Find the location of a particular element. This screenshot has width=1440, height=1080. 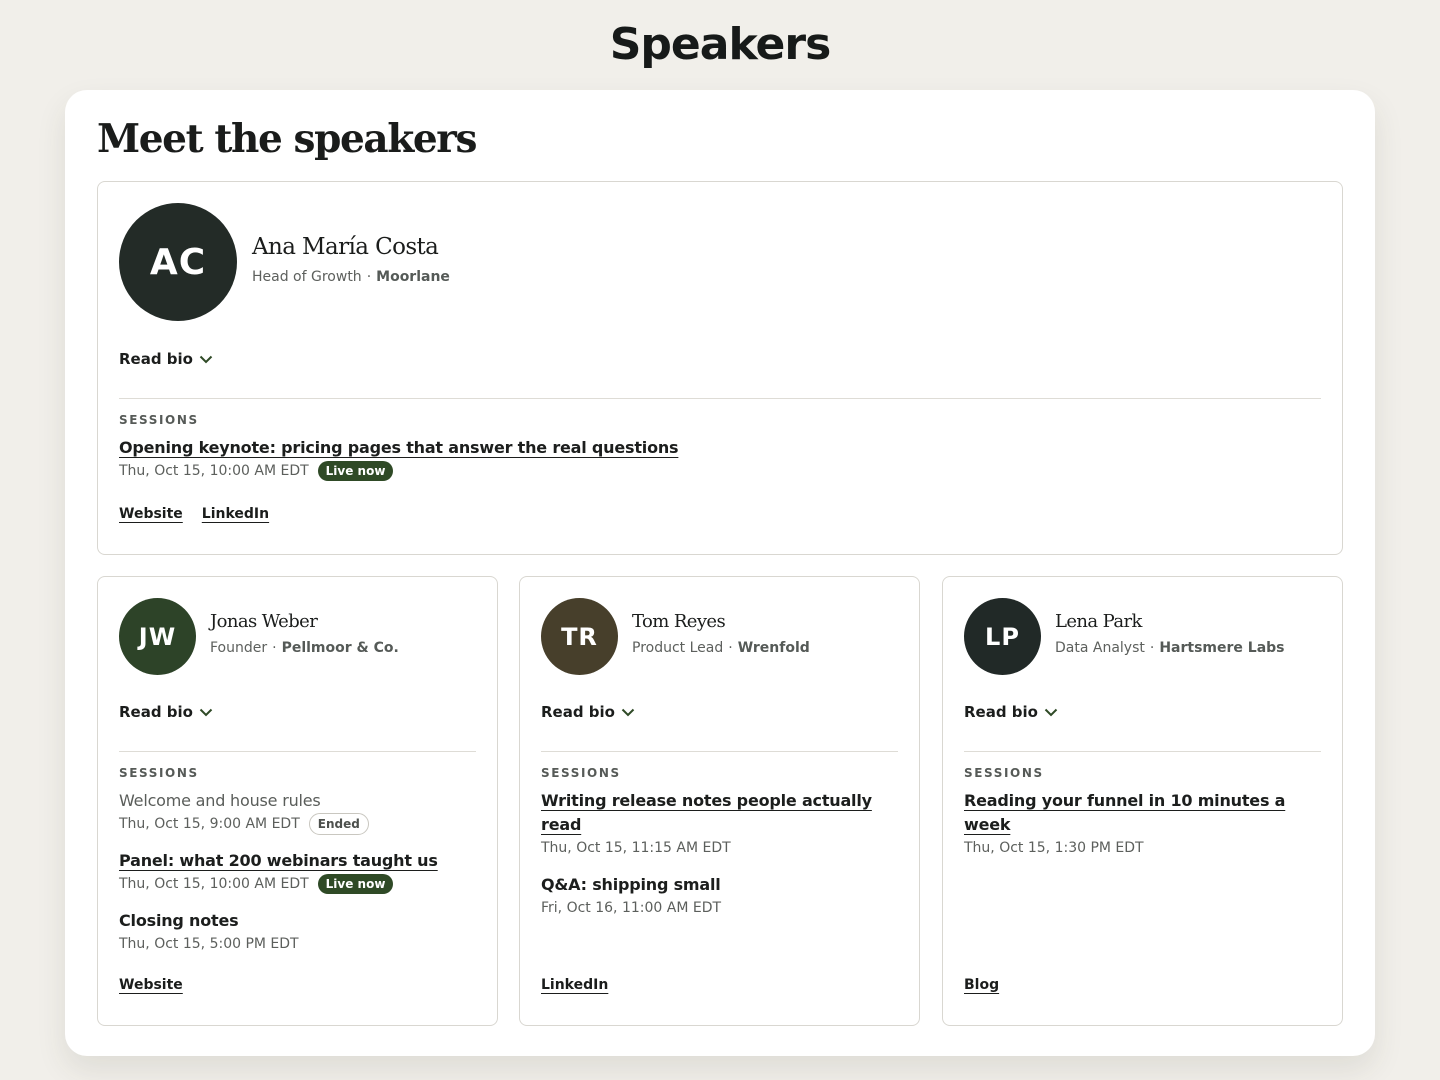

speaker-company: Hartsmere Labs is located at coordinates (1222, 648).